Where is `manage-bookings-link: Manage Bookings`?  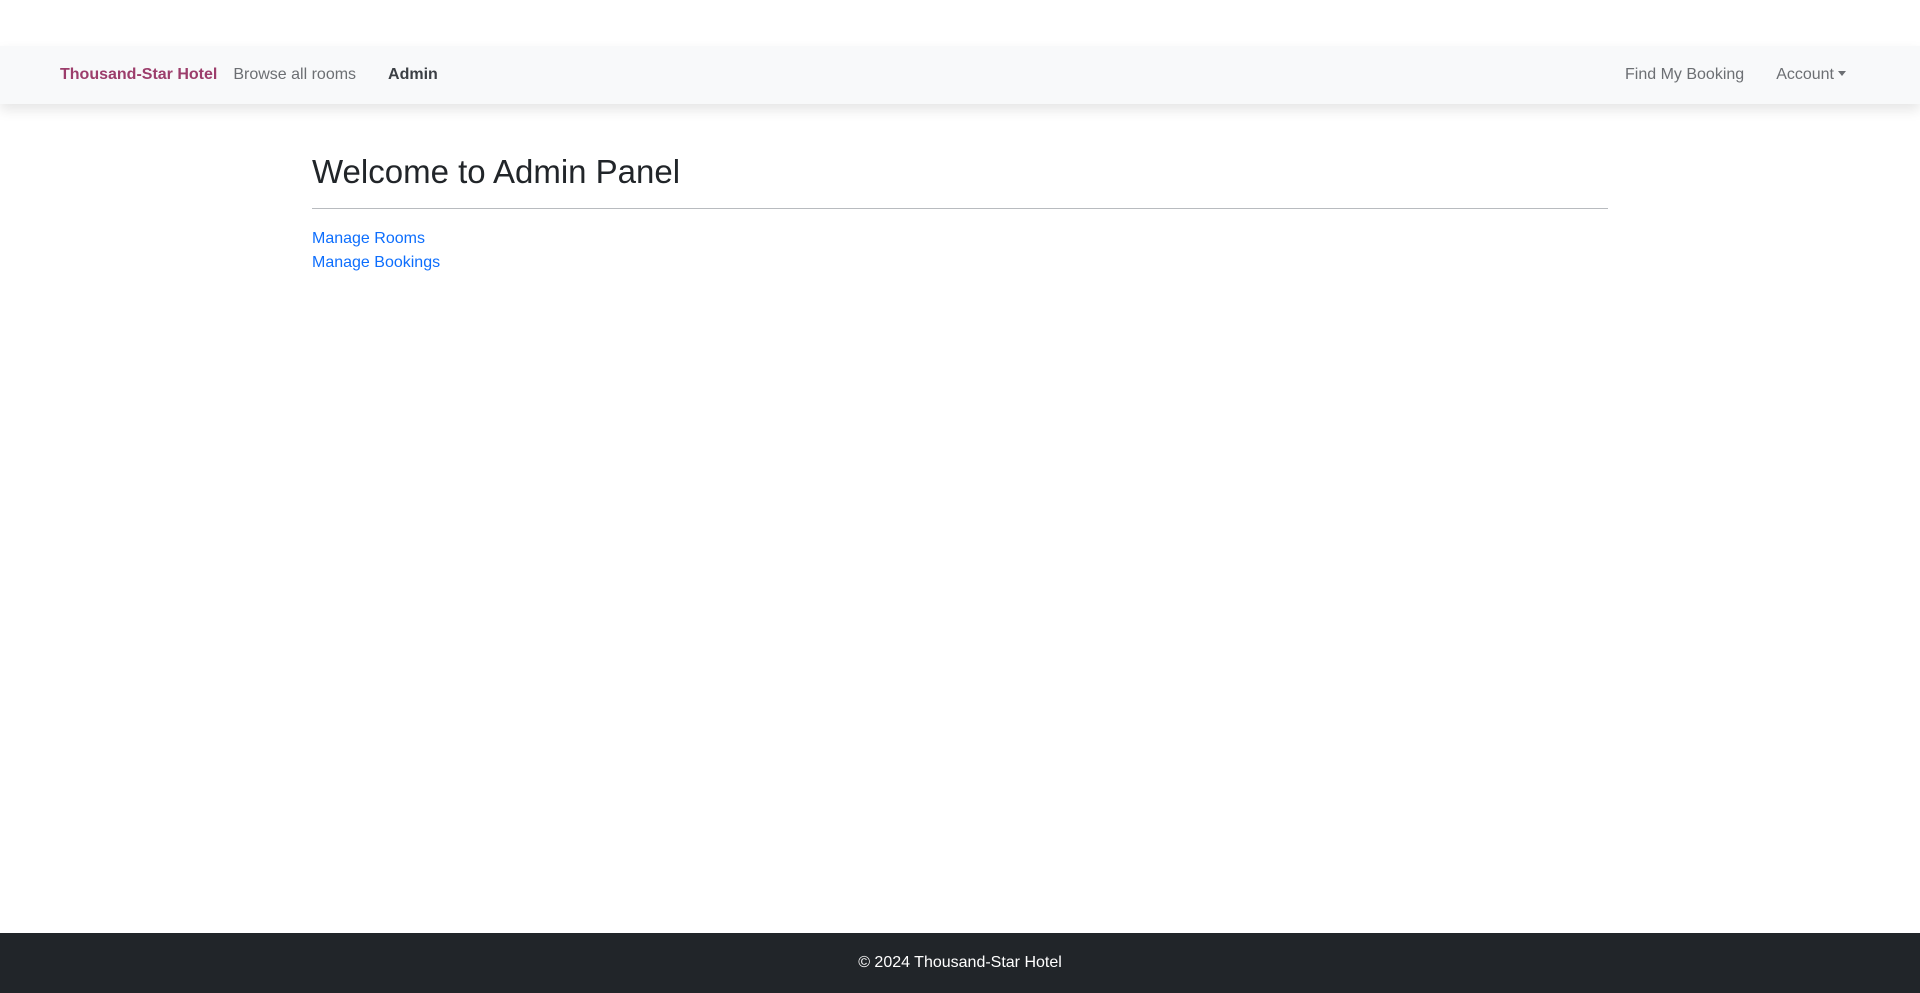
manage-bookings-link: Manage Bookings is located at coordinates (960, 263).